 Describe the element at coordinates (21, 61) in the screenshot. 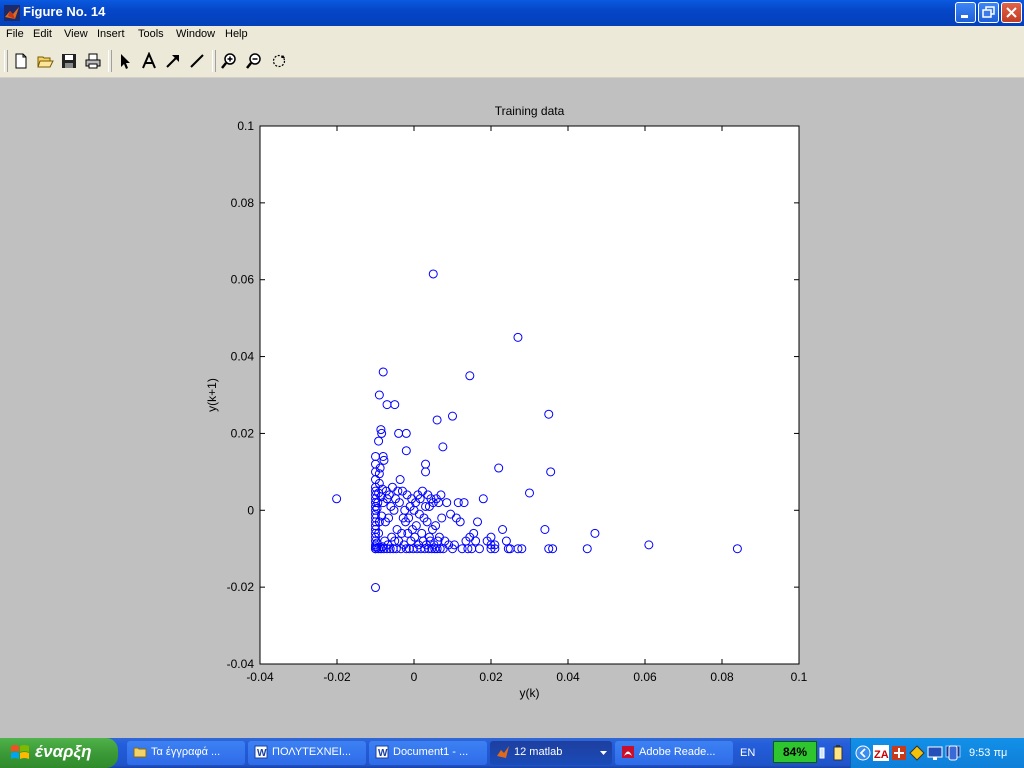

I see `new-figure-icon` at that location.